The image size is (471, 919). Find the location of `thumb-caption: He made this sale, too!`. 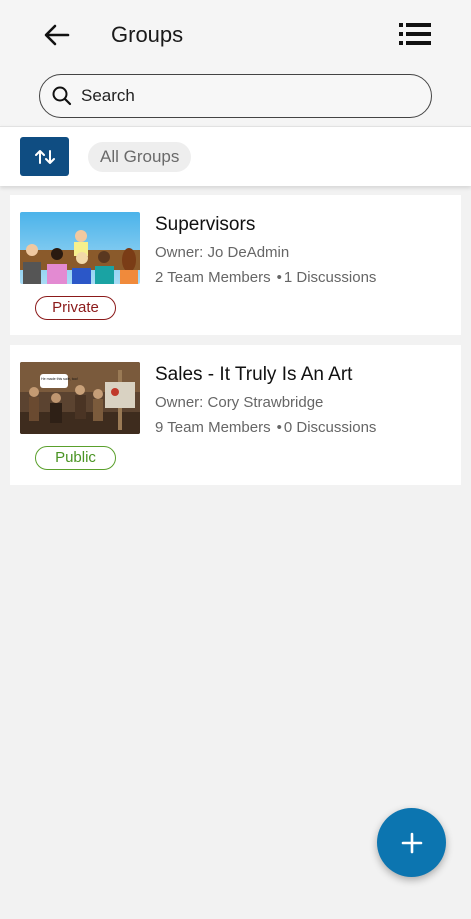

thumb-caption: He made this sale, too! is located at coordinates (59, 379).